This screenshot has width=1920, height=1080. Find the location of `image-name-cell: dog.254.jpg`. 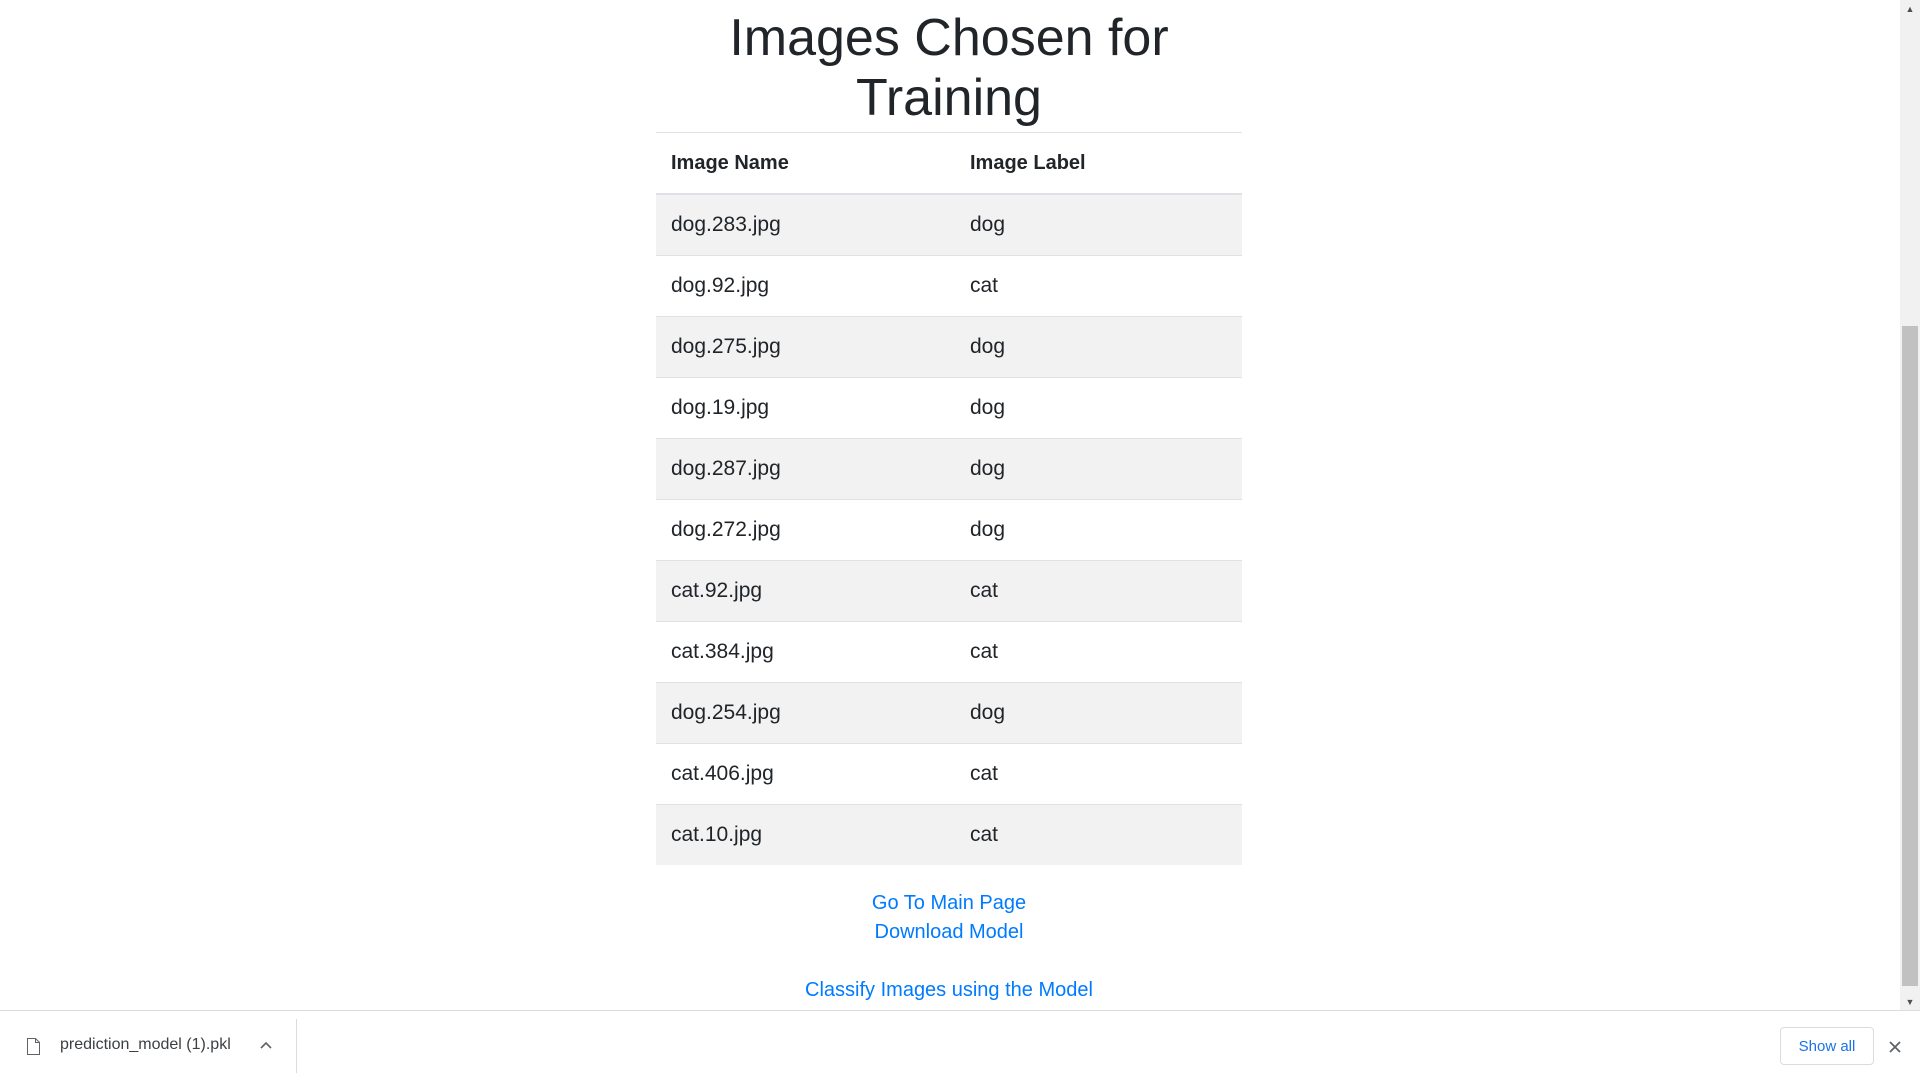

image-name-cell: dog.254.jpg is located at coordinates (805, 713).